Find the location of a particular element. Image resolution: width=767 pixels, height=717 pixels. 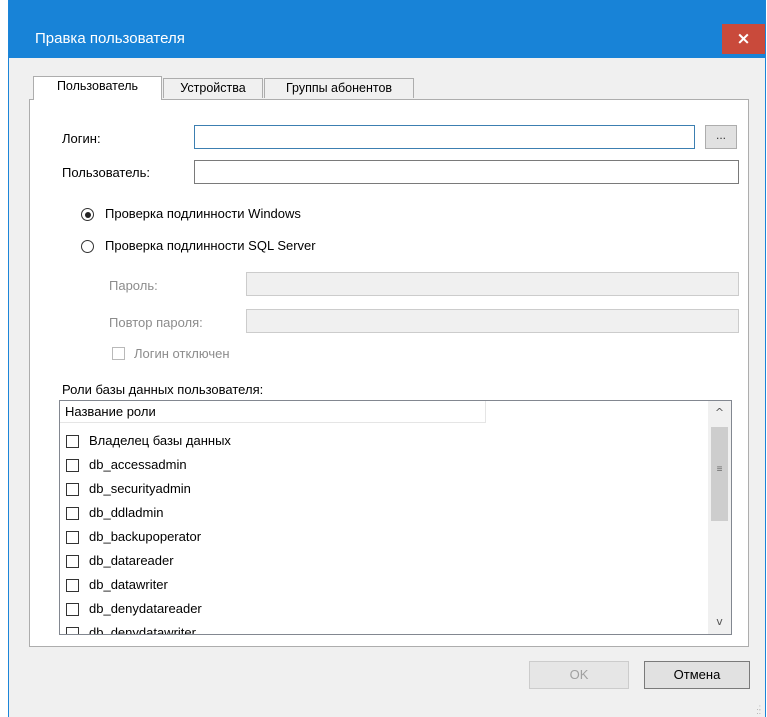

password-input is located at coordinates (492, 284).